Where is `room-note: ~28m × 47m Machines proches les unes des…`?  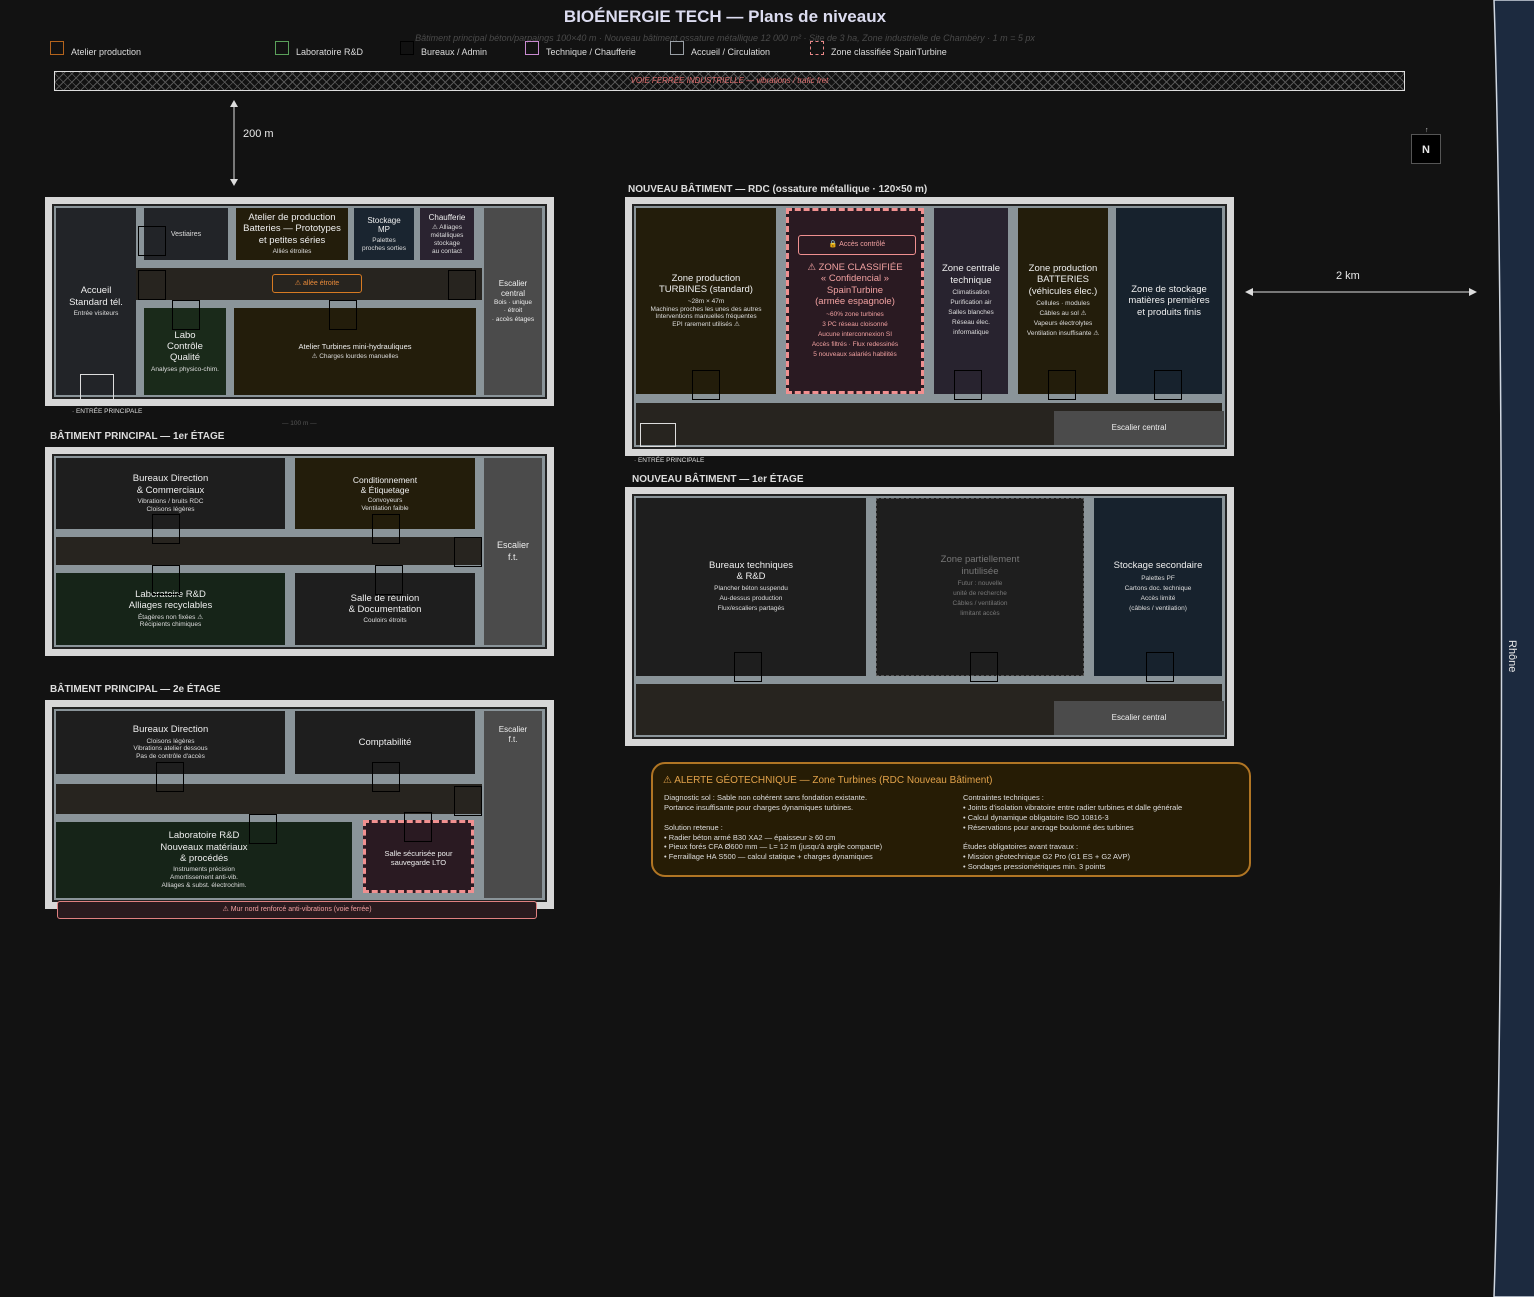
room-note: ~28m × 47m Machines proches les unes des… is located at coordinates (706, 313).